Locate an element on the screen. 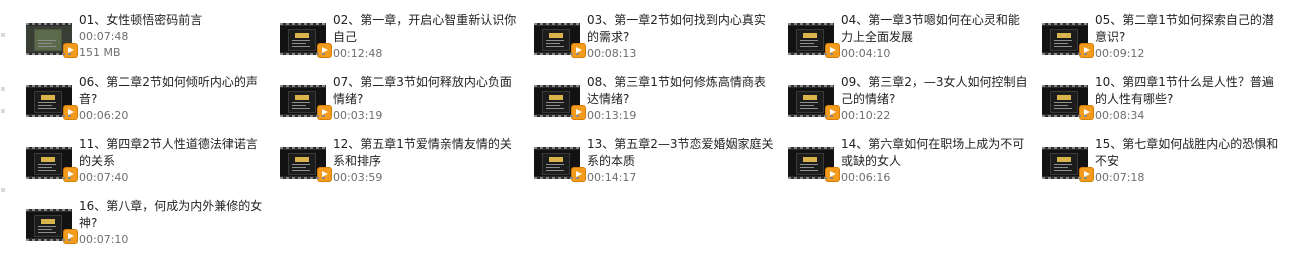  file-meta: 07、第二章3节如何释放内心负面情绪? 00:03:19 is located at coordinates (427, 98).